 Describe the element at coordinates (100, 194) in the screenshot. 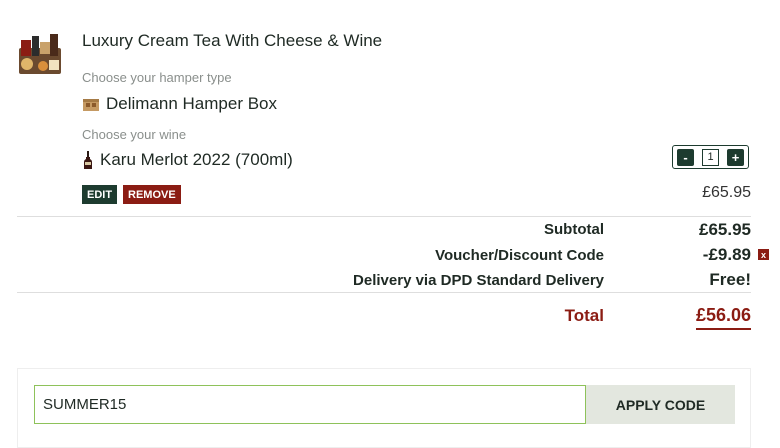

I see `edit-button: EDIT` at that location.